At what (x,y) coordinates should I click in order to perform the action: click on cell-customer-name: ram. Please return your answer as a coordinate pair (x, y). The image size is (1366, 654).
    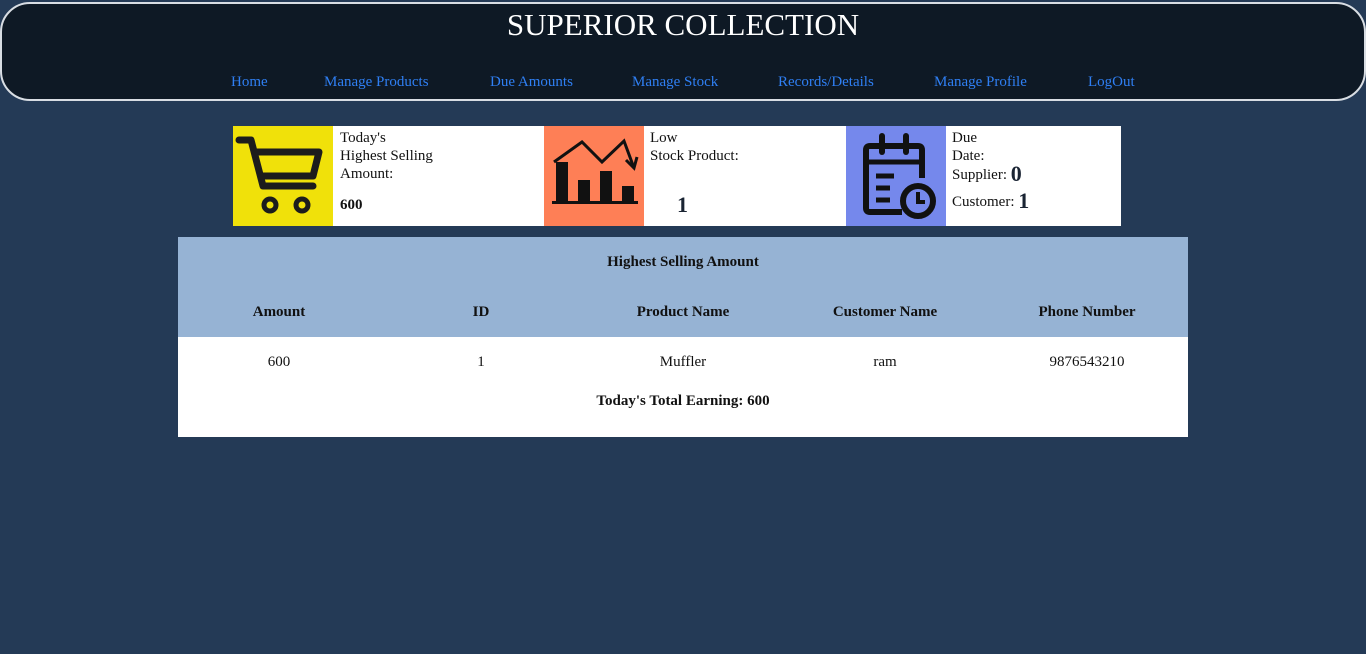
    Looking at the image, I should click on (885, 362).